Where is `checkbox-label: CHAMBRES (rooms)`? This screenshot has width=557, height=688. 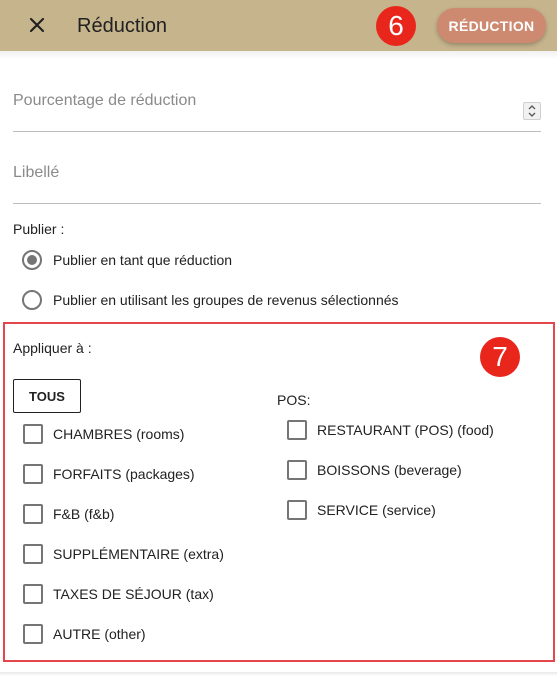
checkbox-label: CHAMBRES (rooms) is located at coordinates (119, 434).